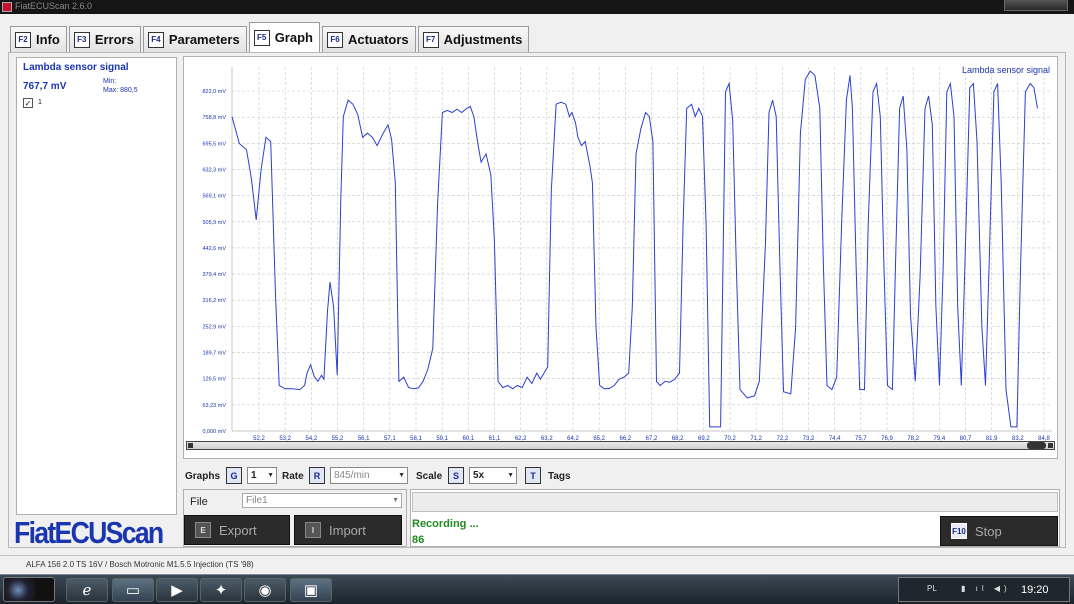 The image size is (1074, 604). I want to click on scroll-left-arrow, so click(190, 445).